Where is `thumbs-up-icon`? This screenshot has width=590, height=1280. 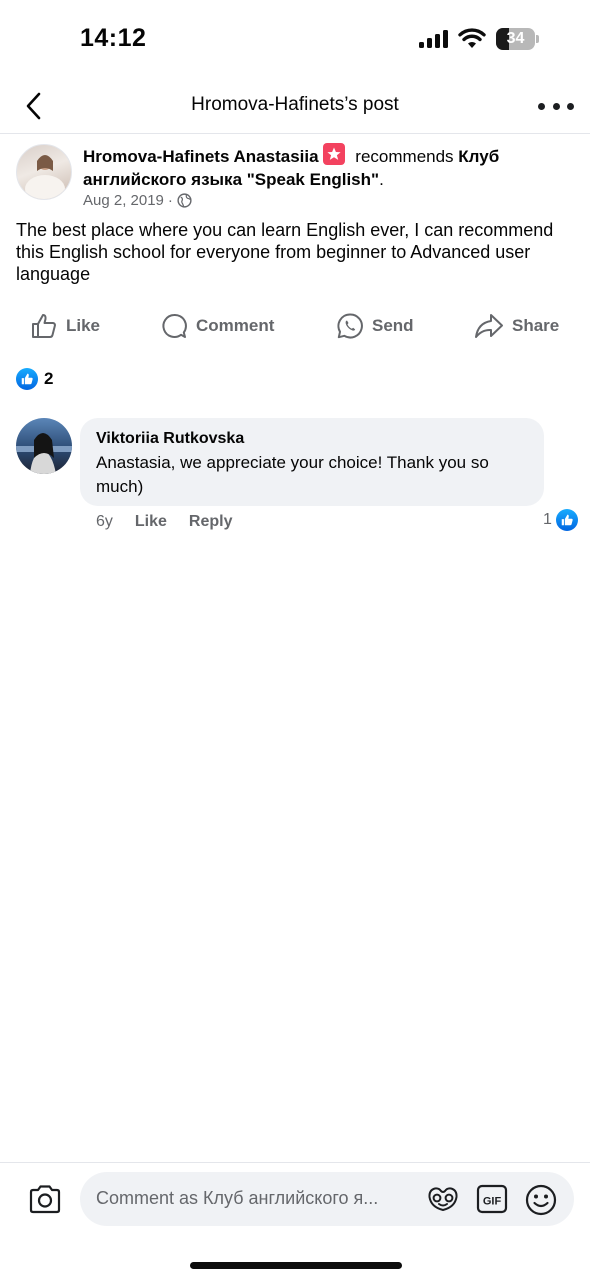 thumbs-up-icon is located at coordinates (44, 326).